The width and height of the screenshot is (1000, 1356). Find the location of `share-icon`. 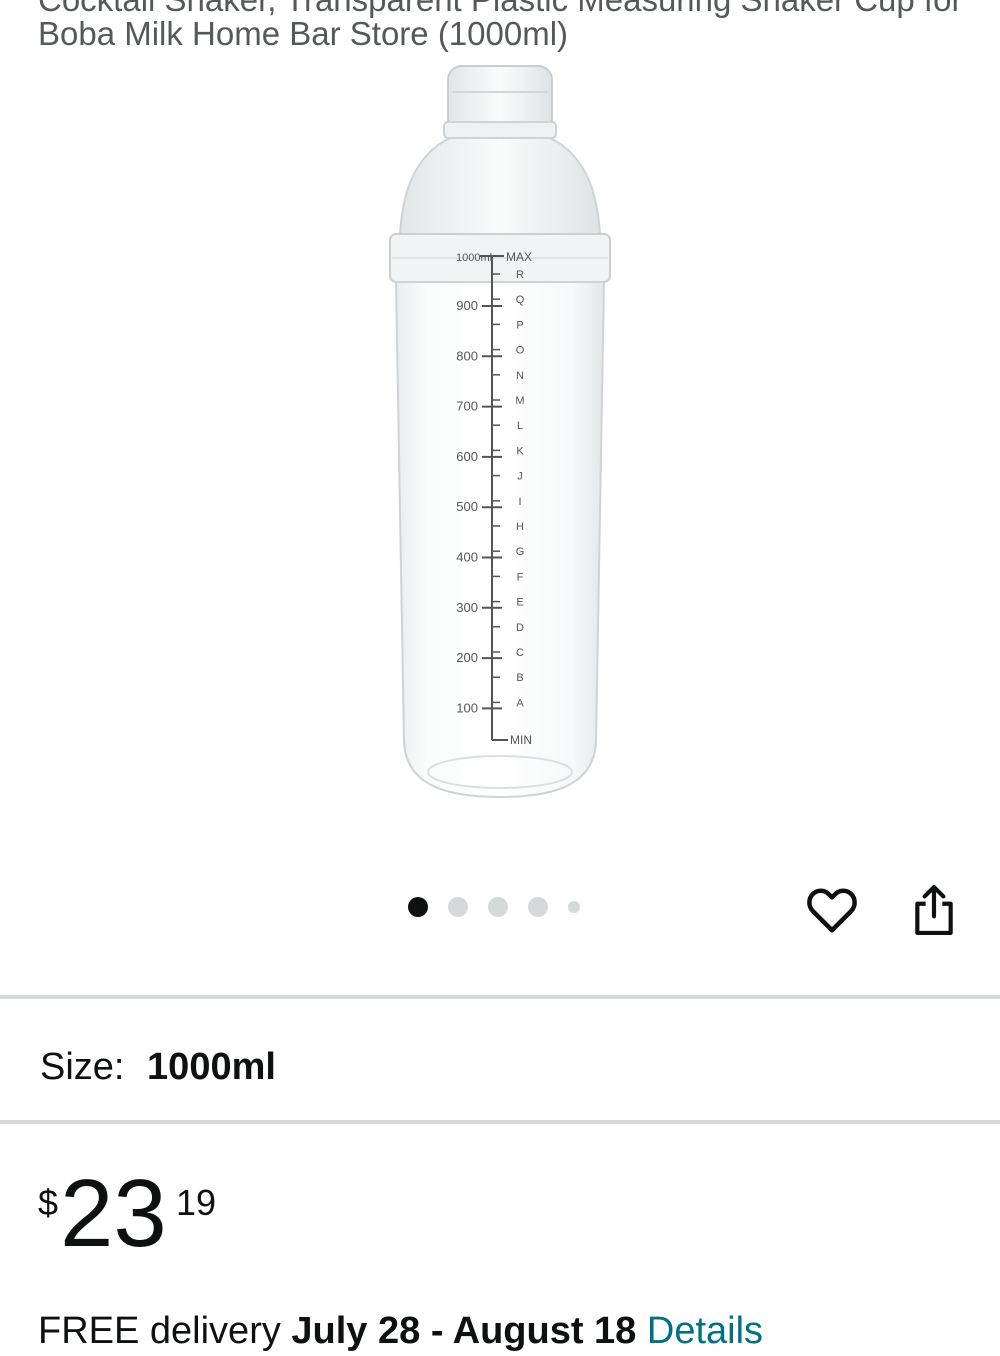

share-icon is located at coordinates (934, 909).